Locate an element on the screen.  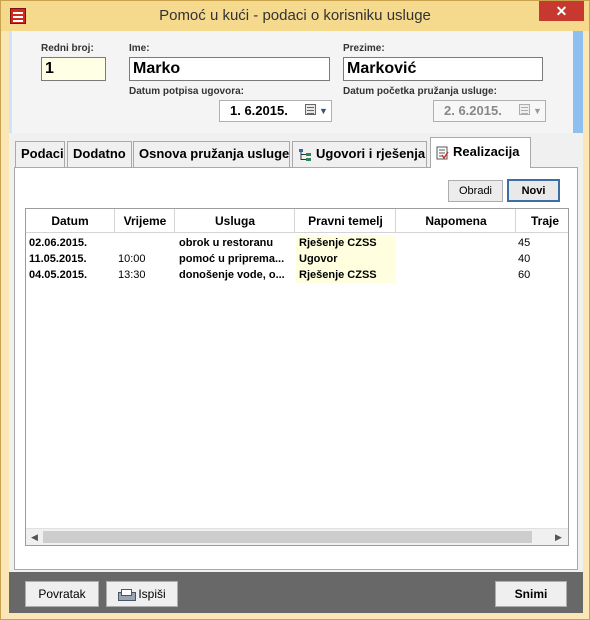
column-header-pravni-temelj: Pravni temelj is located at coordinates (346, 221).